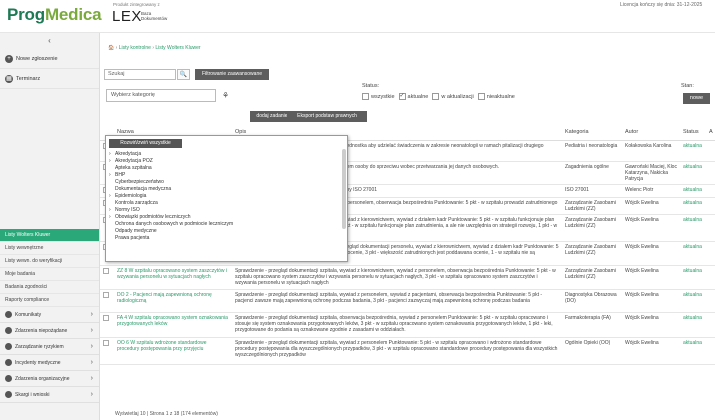 This screenshot has width=715, height=420. Describe the element at coordinates (227, 161) in the screenshot. I see `category-tree-item: › Akredytacja POZ` at that location.